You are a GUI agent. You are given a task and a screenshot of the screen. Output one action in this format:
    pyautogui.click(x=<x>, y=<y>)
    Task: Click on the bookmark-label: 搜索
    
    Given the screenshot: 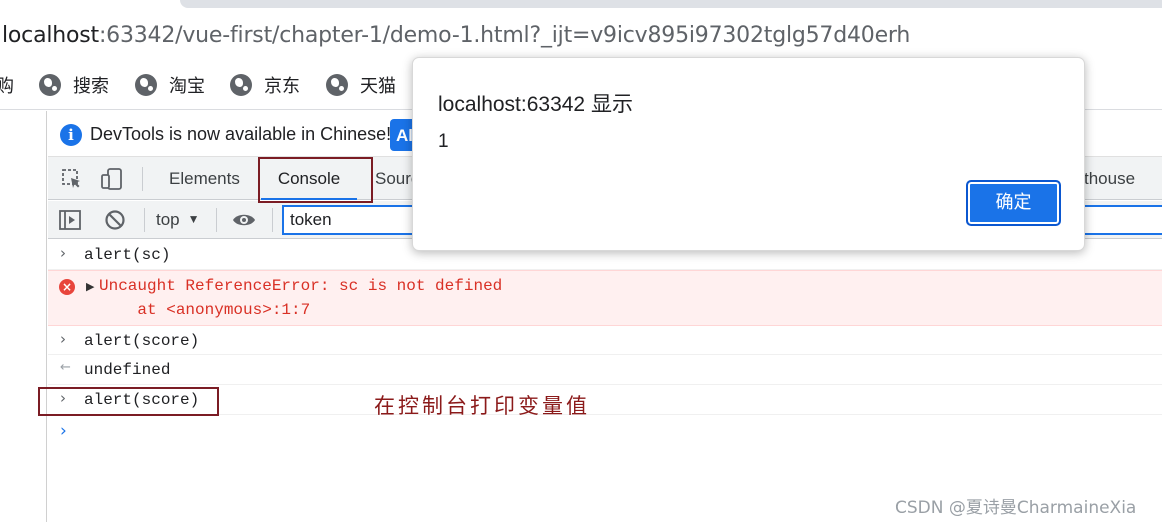 What is the action you would take?
    pyautogui.click(x=91, y=86)
    